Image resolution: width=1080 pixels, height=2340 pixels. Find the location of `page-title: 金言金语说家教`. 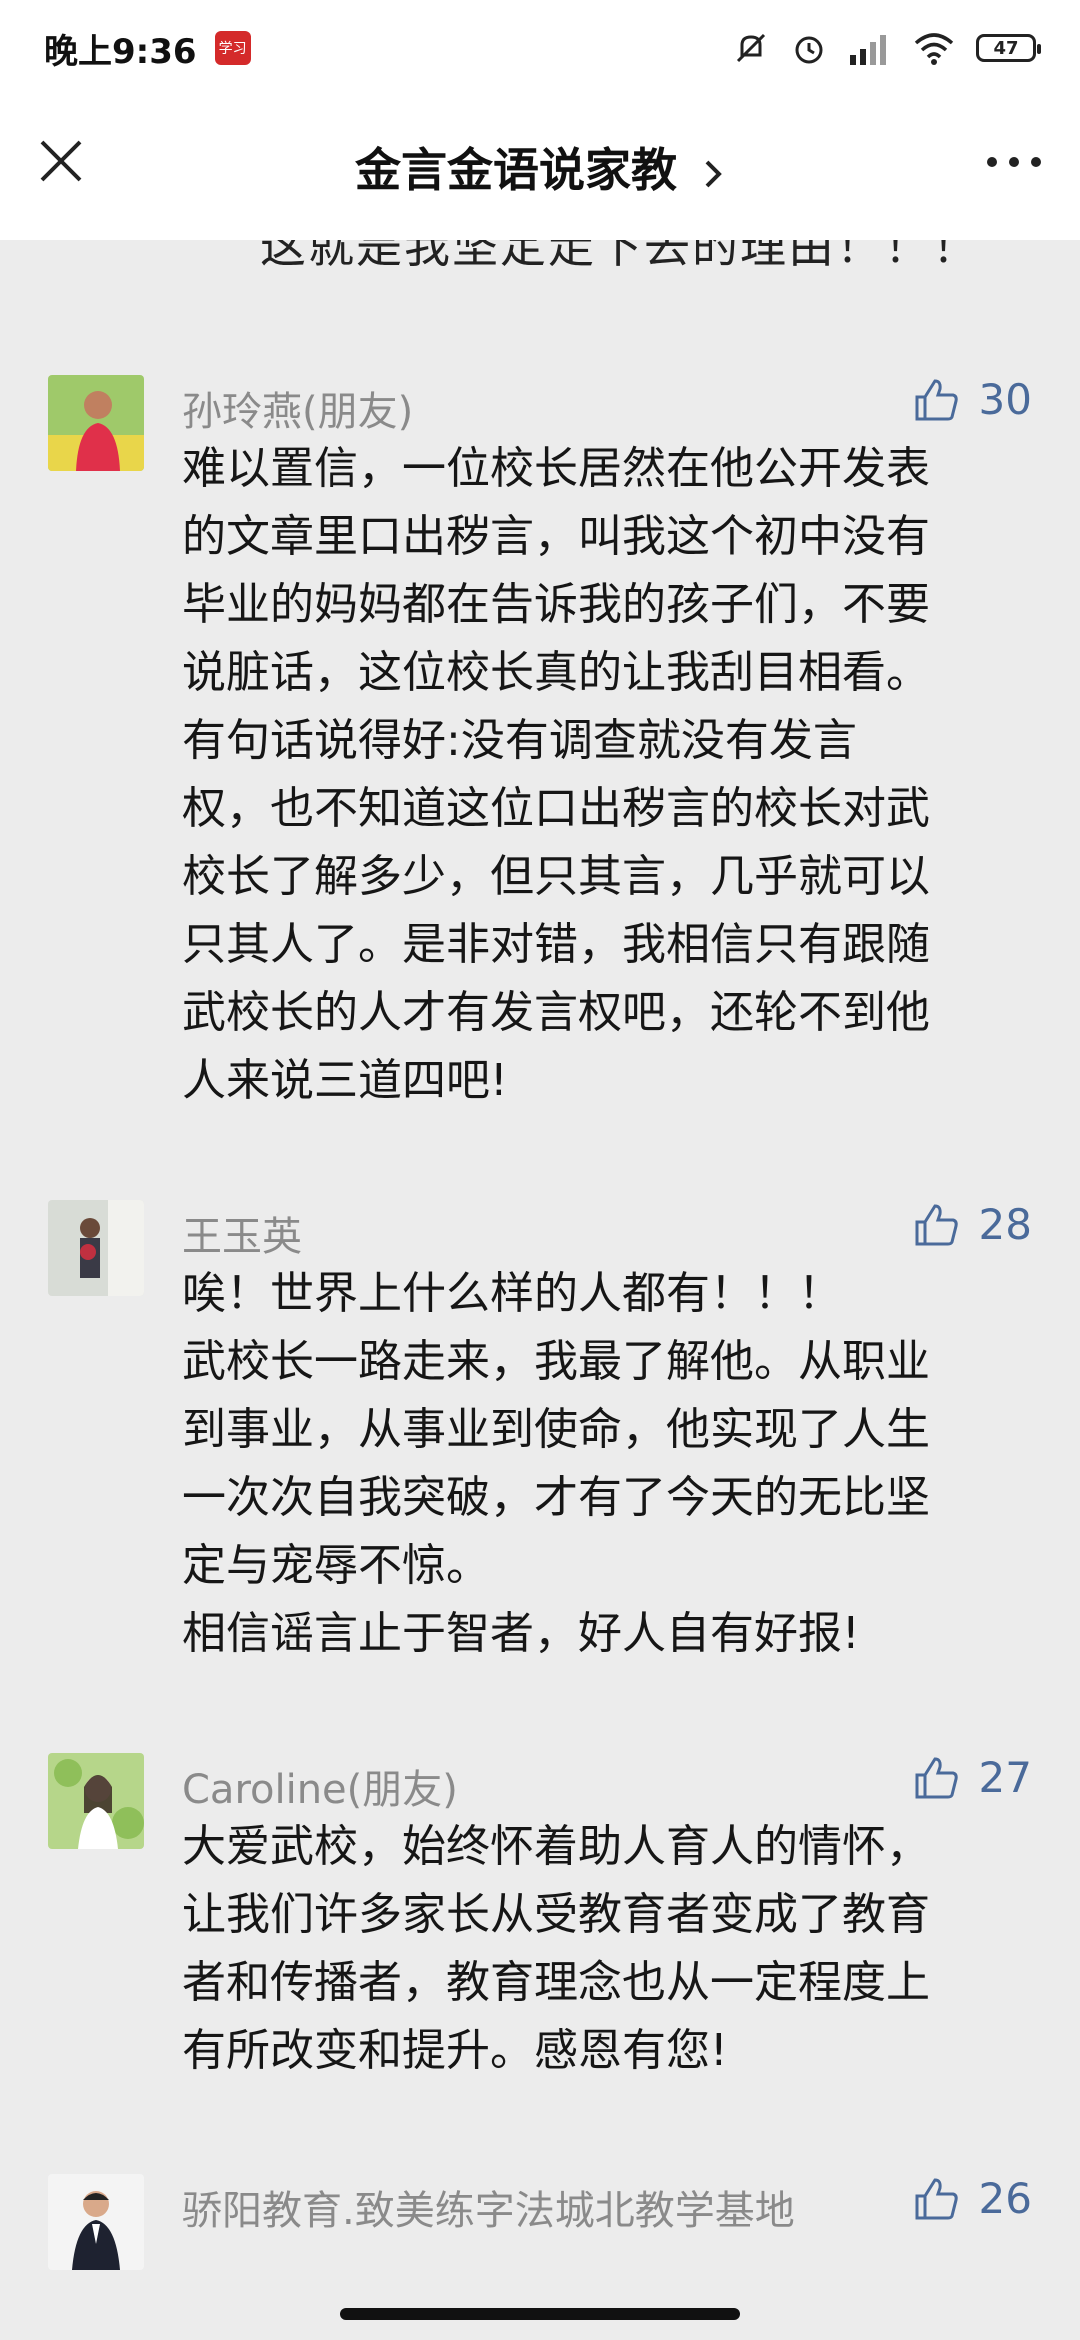

page-title: 金言金语说家教 is located at coordinates (515, 170).